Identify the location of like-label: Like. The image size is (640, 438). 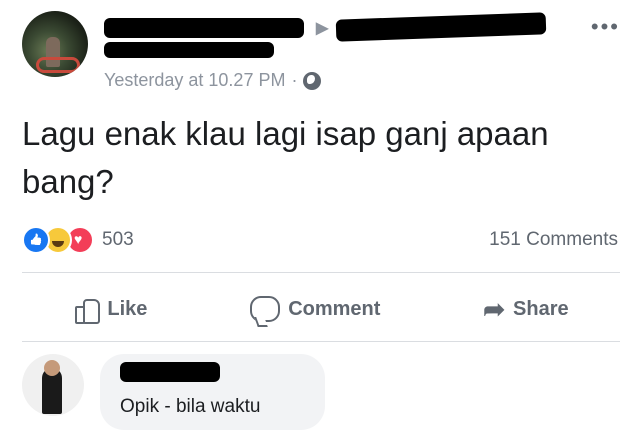
(127, 308).